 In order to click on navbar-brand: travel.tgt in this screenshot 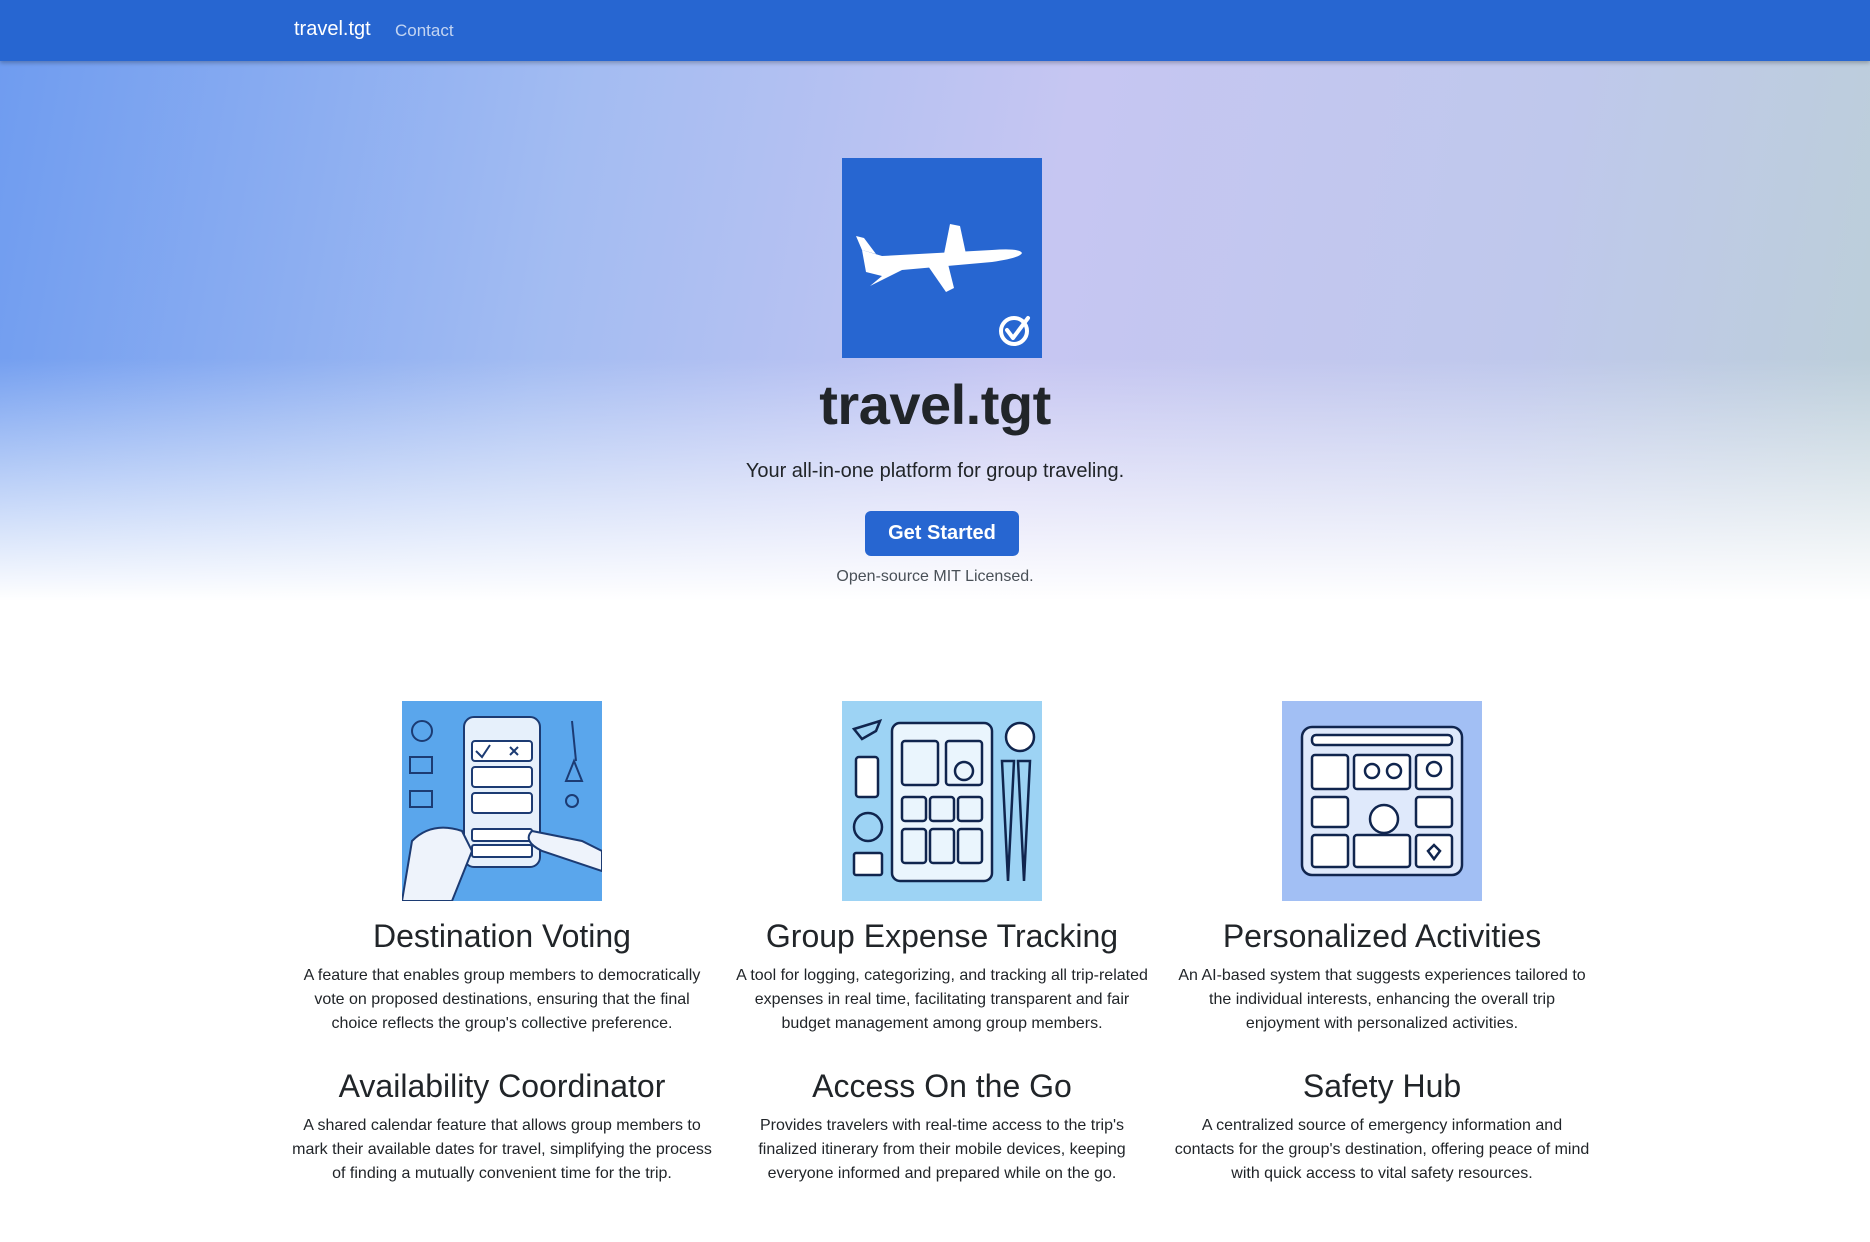, I will do `click(332, 29)`.